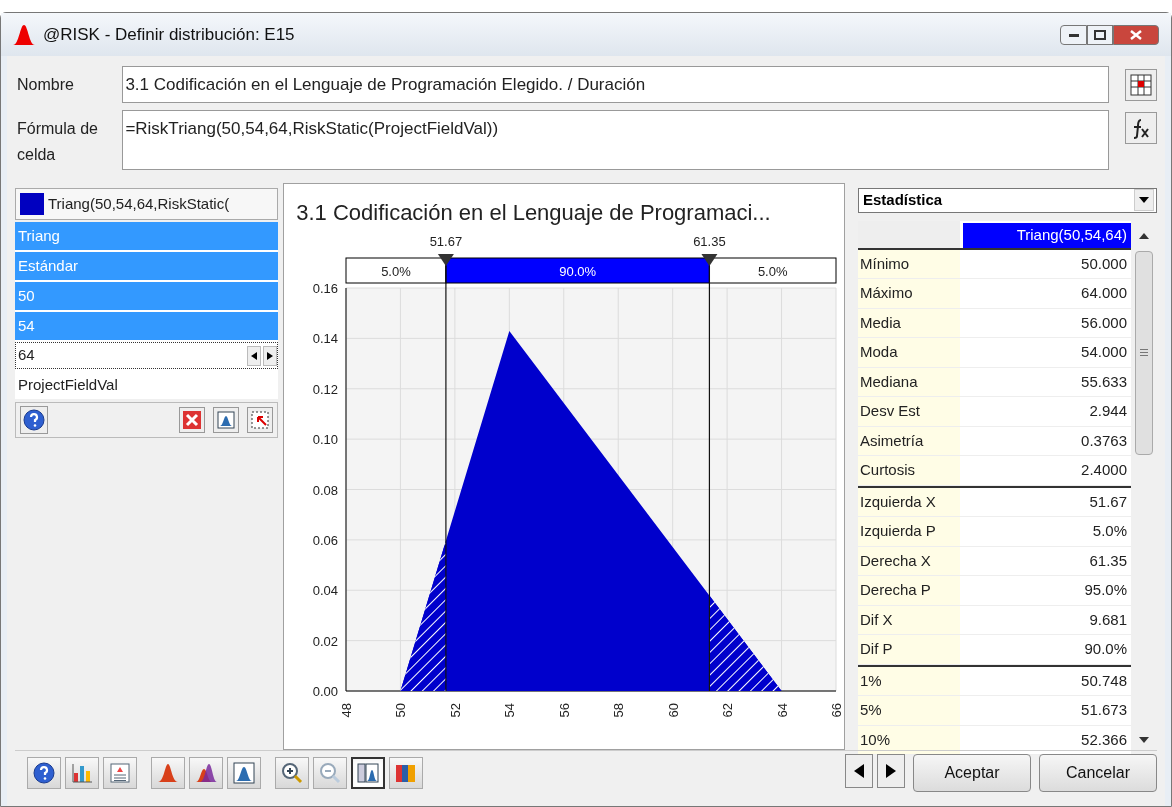 The height and width of the screenshot is (807, 1172). What do you see at coordinates (325, 691) in the screenshot?
I see `y-tick-label: 0.00` at bounding box center [325, 691].